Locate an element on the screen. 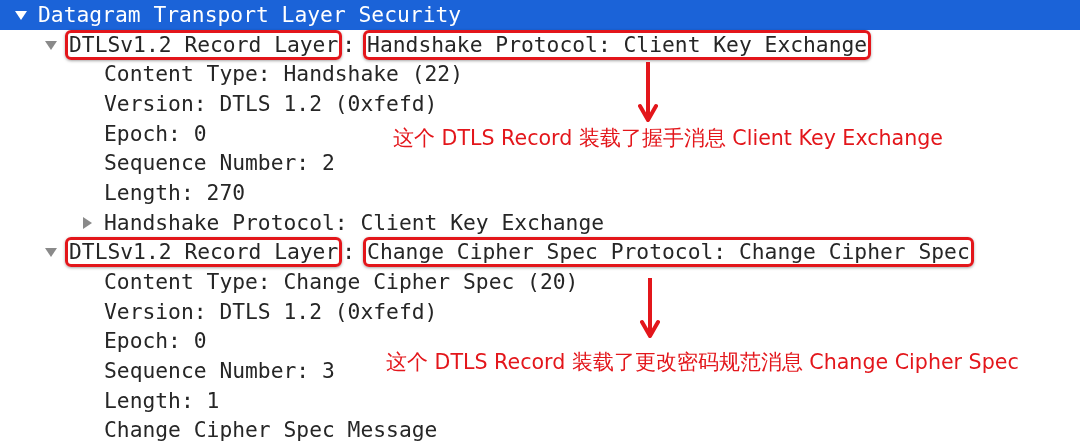 This screenshot has width=1080, height=445. tree-label: Length: 270 is located at coordinates (175, 192).